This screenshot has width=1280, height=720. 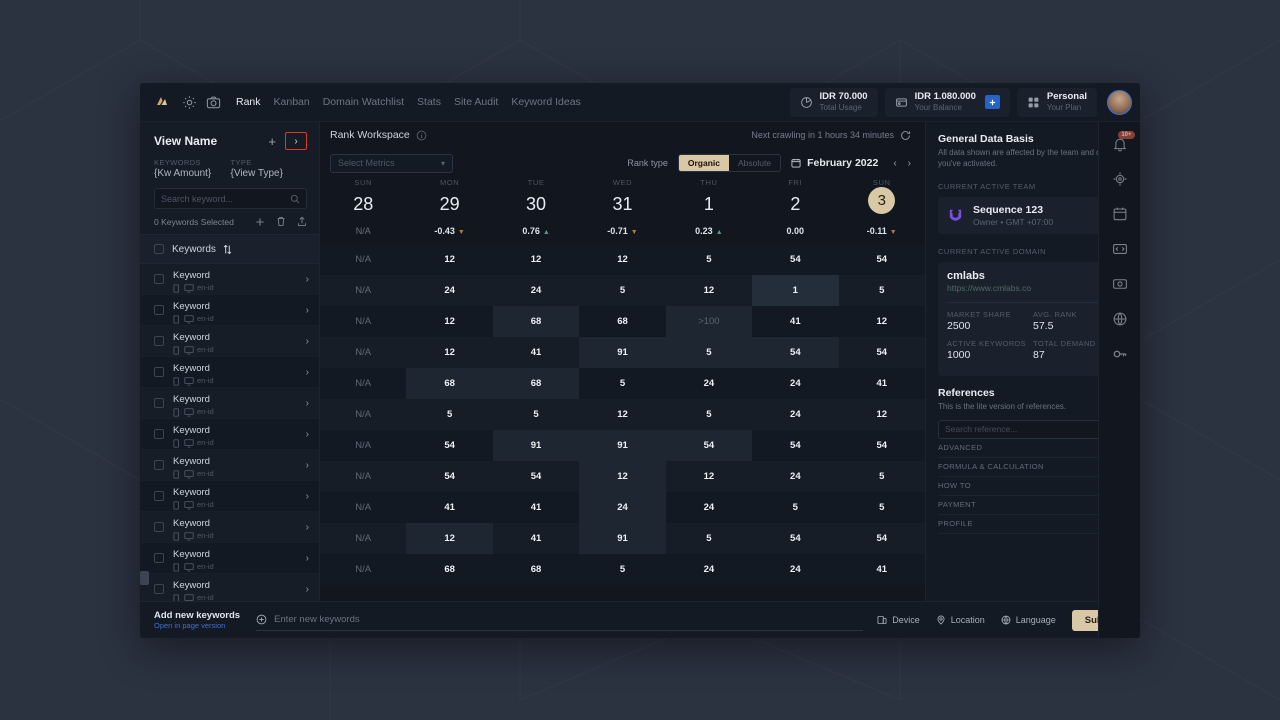 What do you see at coordinates (560, 620) in the screenshot?
I see `new-keywords-field` at bounding box center [560, 620].